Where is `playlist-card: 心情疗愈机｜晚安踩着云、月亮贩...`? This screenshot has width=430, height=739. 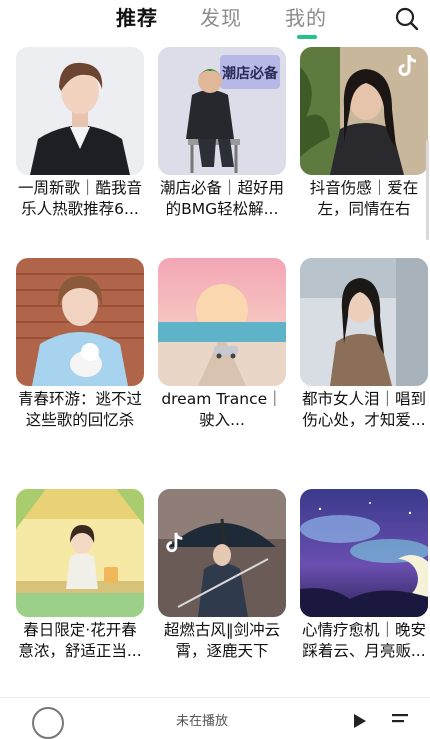 playlist-card: 心情疗愈机｜晚安踩着云、月亮贩... is located at coordinates (364, 575).